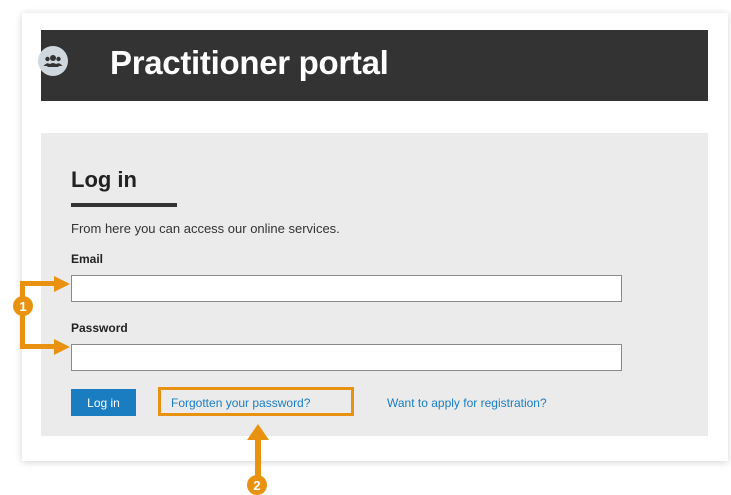  Describe the element at coordinates (257, 485) in the screenshot. I see `annotation-marker-2: 2` at that location.